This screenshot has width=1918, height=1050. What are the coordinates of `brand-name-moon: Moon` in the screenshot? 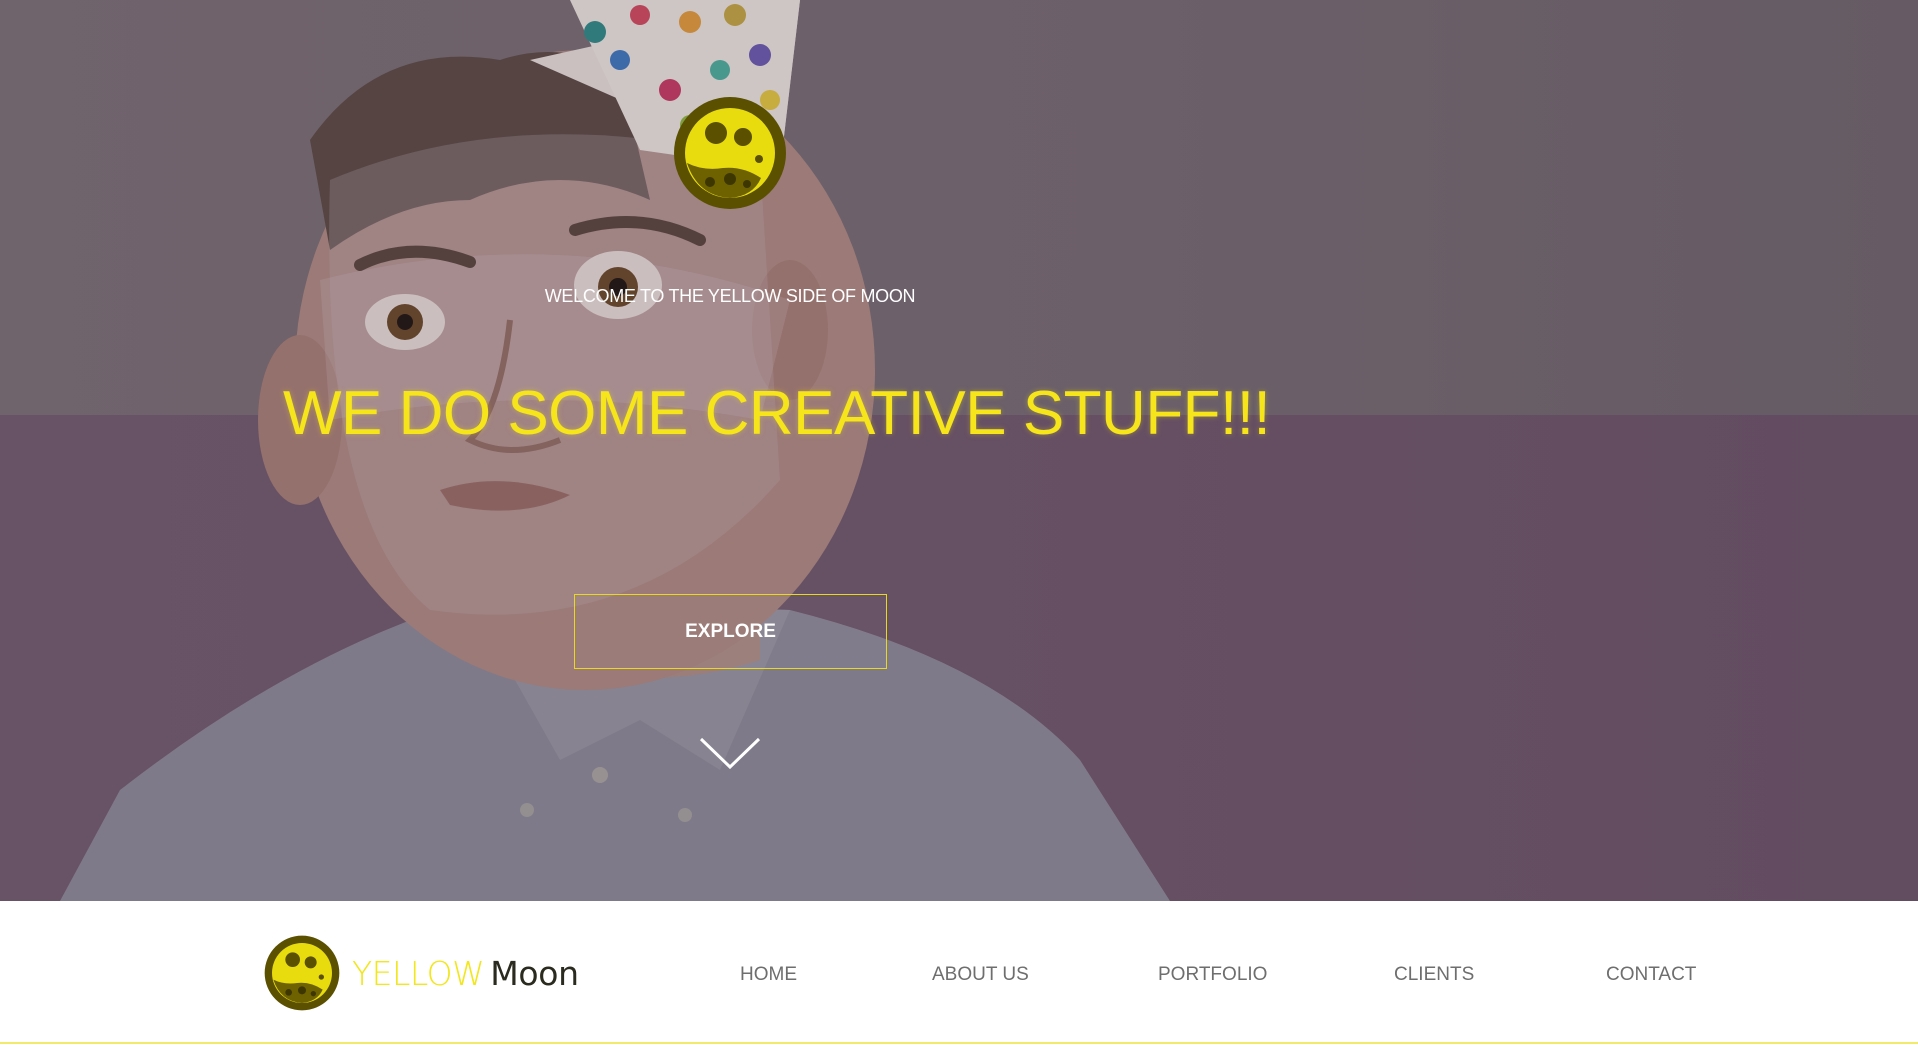 It's located at (534, 973).